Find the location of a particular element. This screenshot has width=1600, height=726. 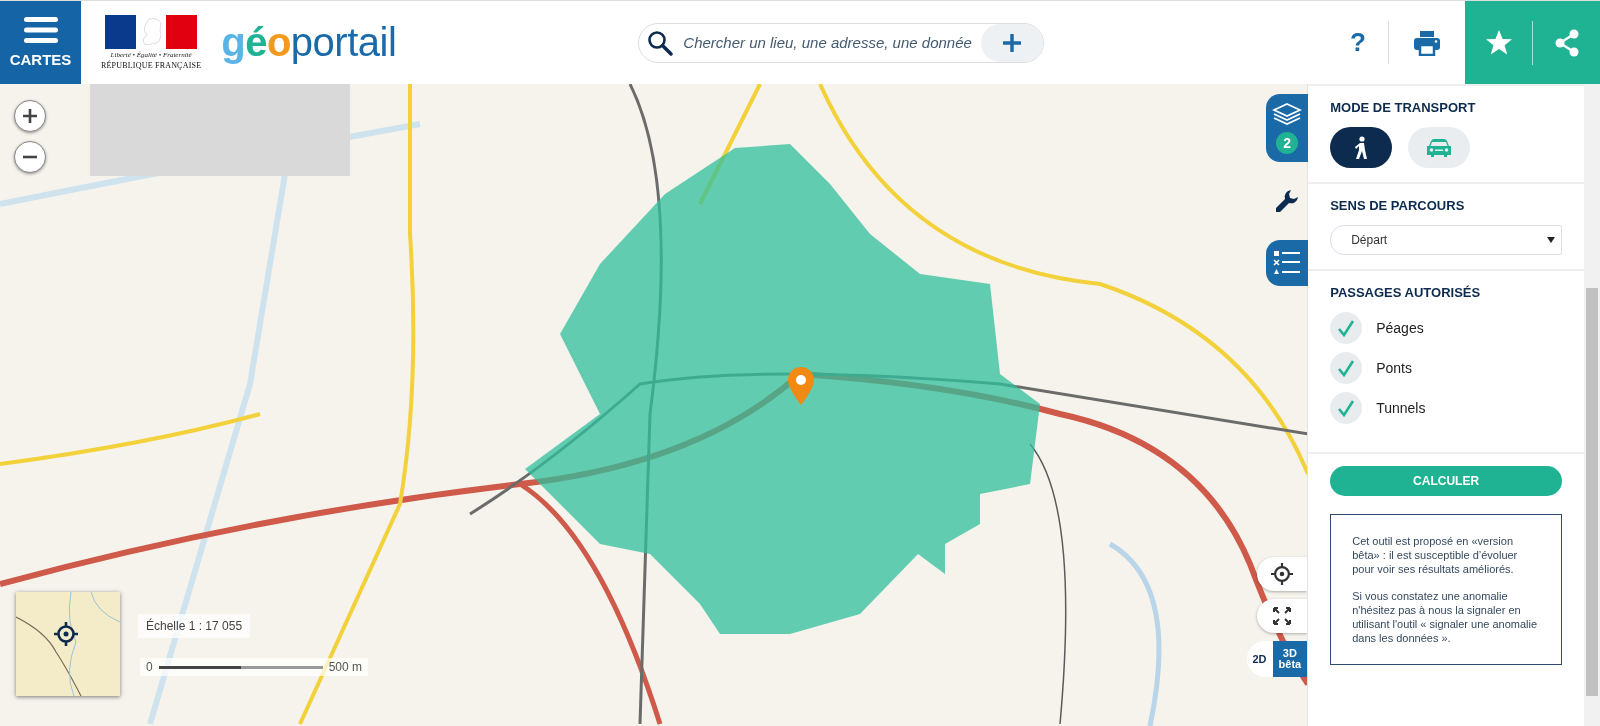

brand-logo: géoportail is located at coordinates (309, 42).